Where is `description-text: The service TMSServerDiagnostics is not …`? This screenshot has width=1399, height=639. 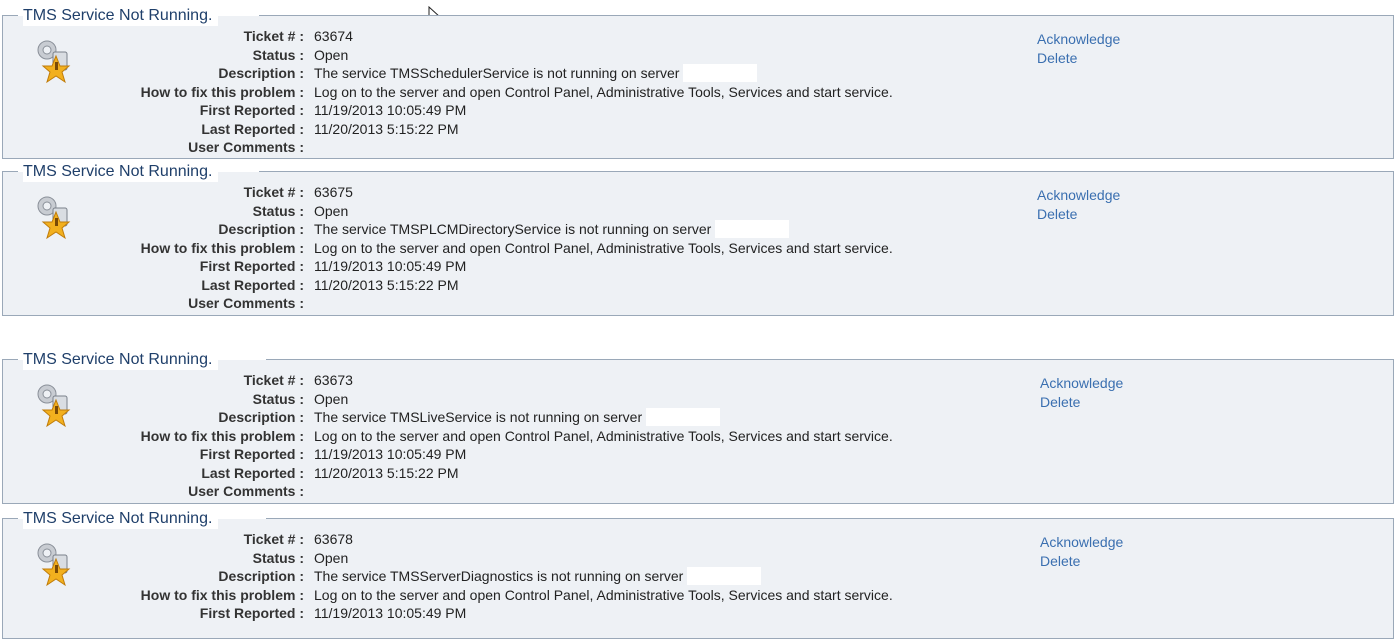
description-text: The service TMSServerDiagnostics is not … is located at coordinates (499, 576).